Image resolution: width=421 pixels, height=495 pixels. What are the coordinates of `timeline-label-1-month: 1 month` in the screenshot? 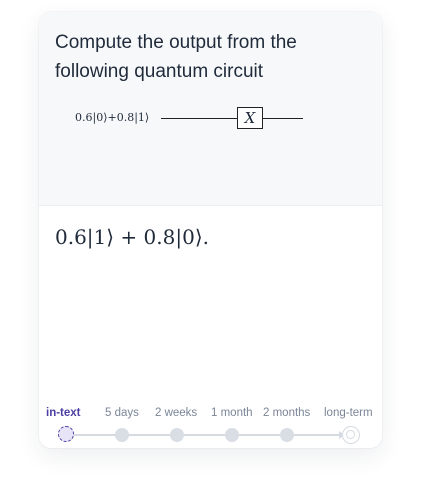 It's located at (232, 413).